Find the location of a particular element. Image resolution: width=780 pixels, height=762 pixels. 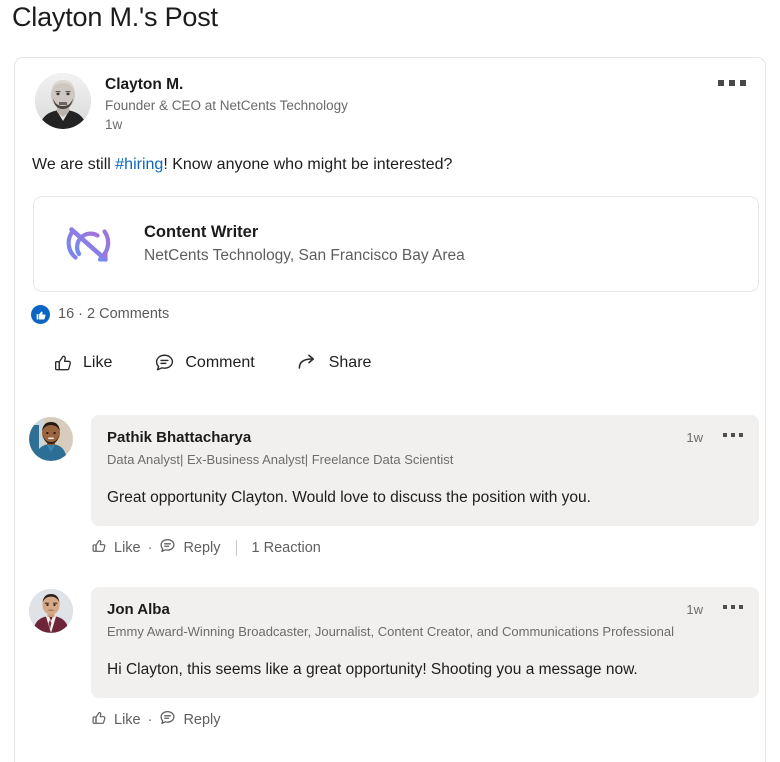

comment-button-label: Comment is located at coordinates (220, 362).